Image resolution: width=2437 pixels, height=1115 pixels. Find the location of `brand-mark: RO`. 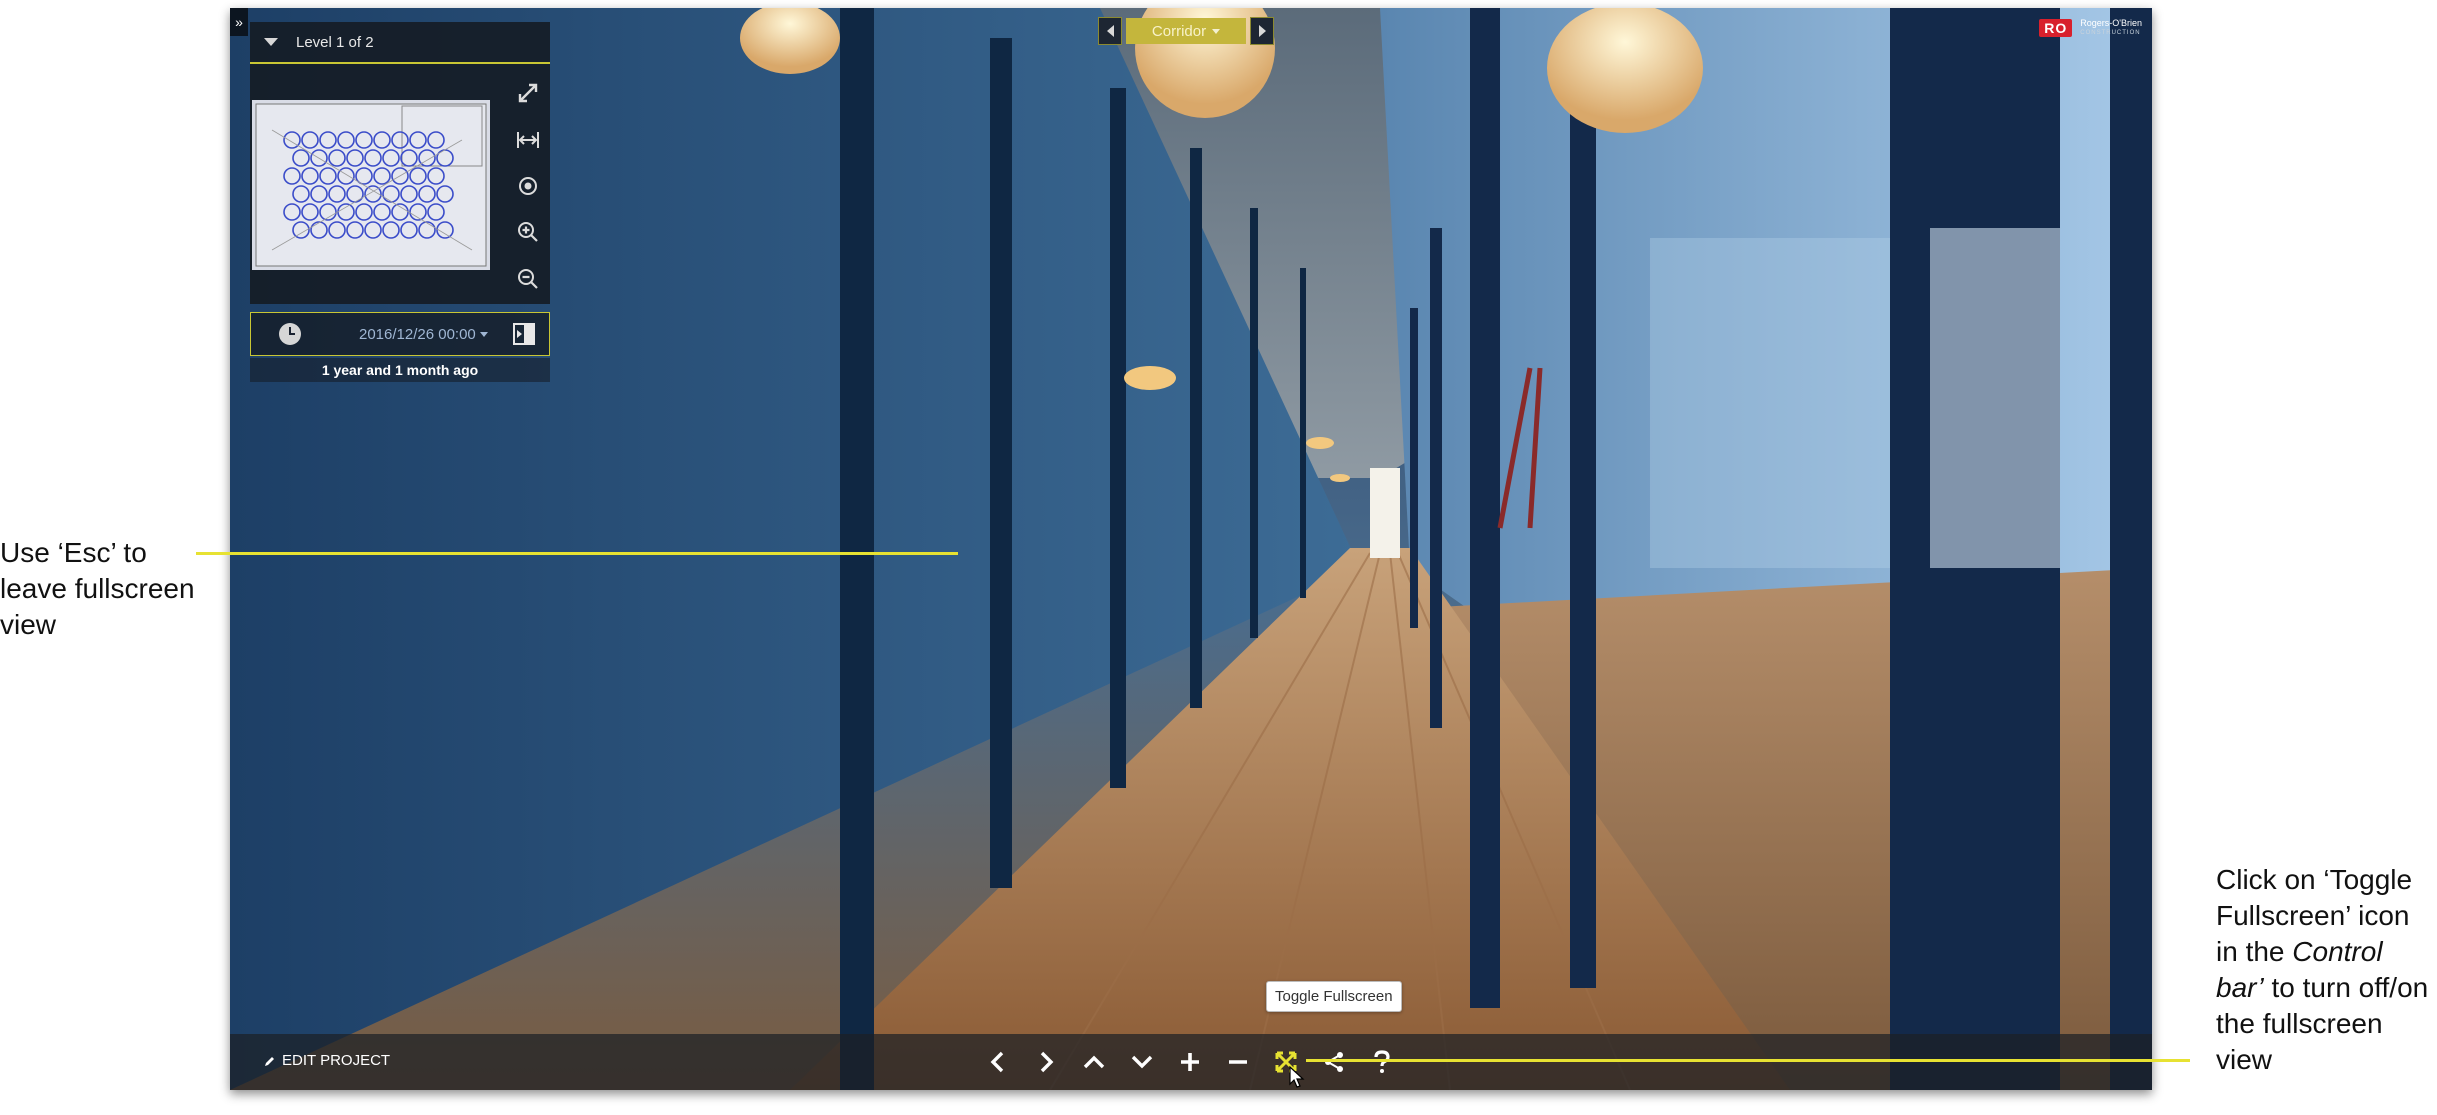

brand-mark: RO is located at coordinates (2056, 28).